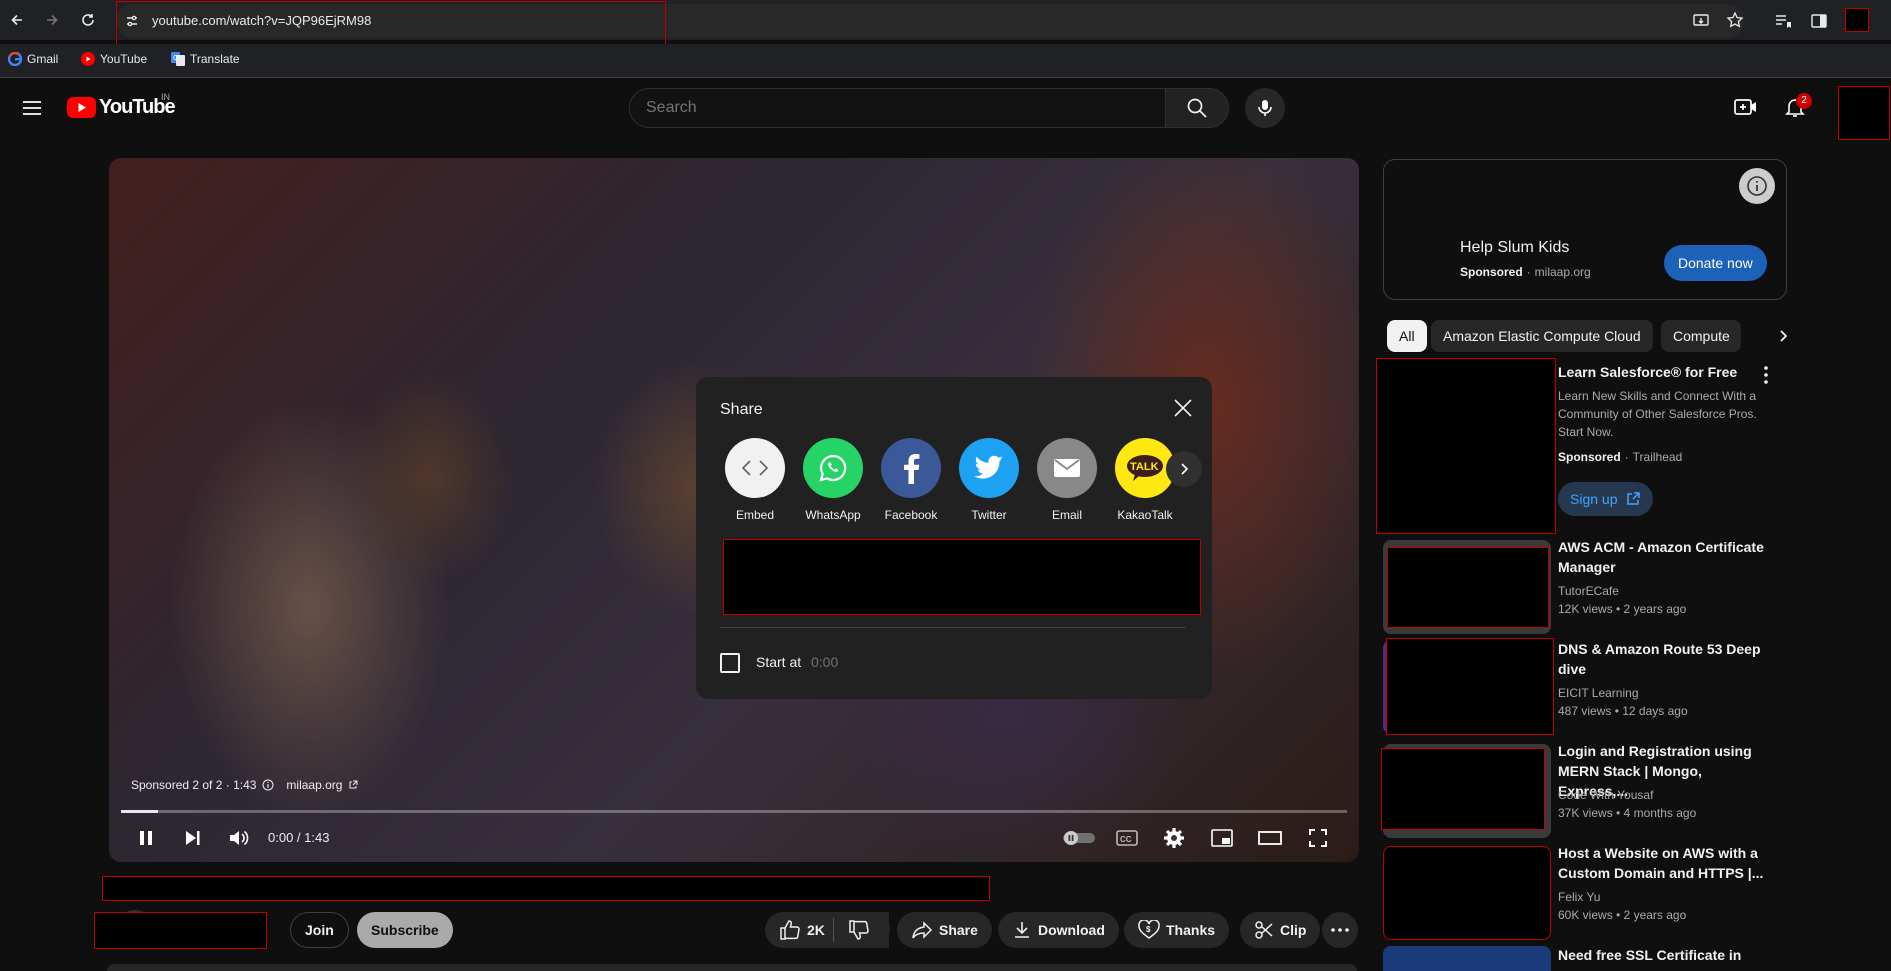 This screenshot has height=971, width=1891. Describe the element at coordinates (1340, 930) in the screenshot. I see `more-actions-button` at that location.